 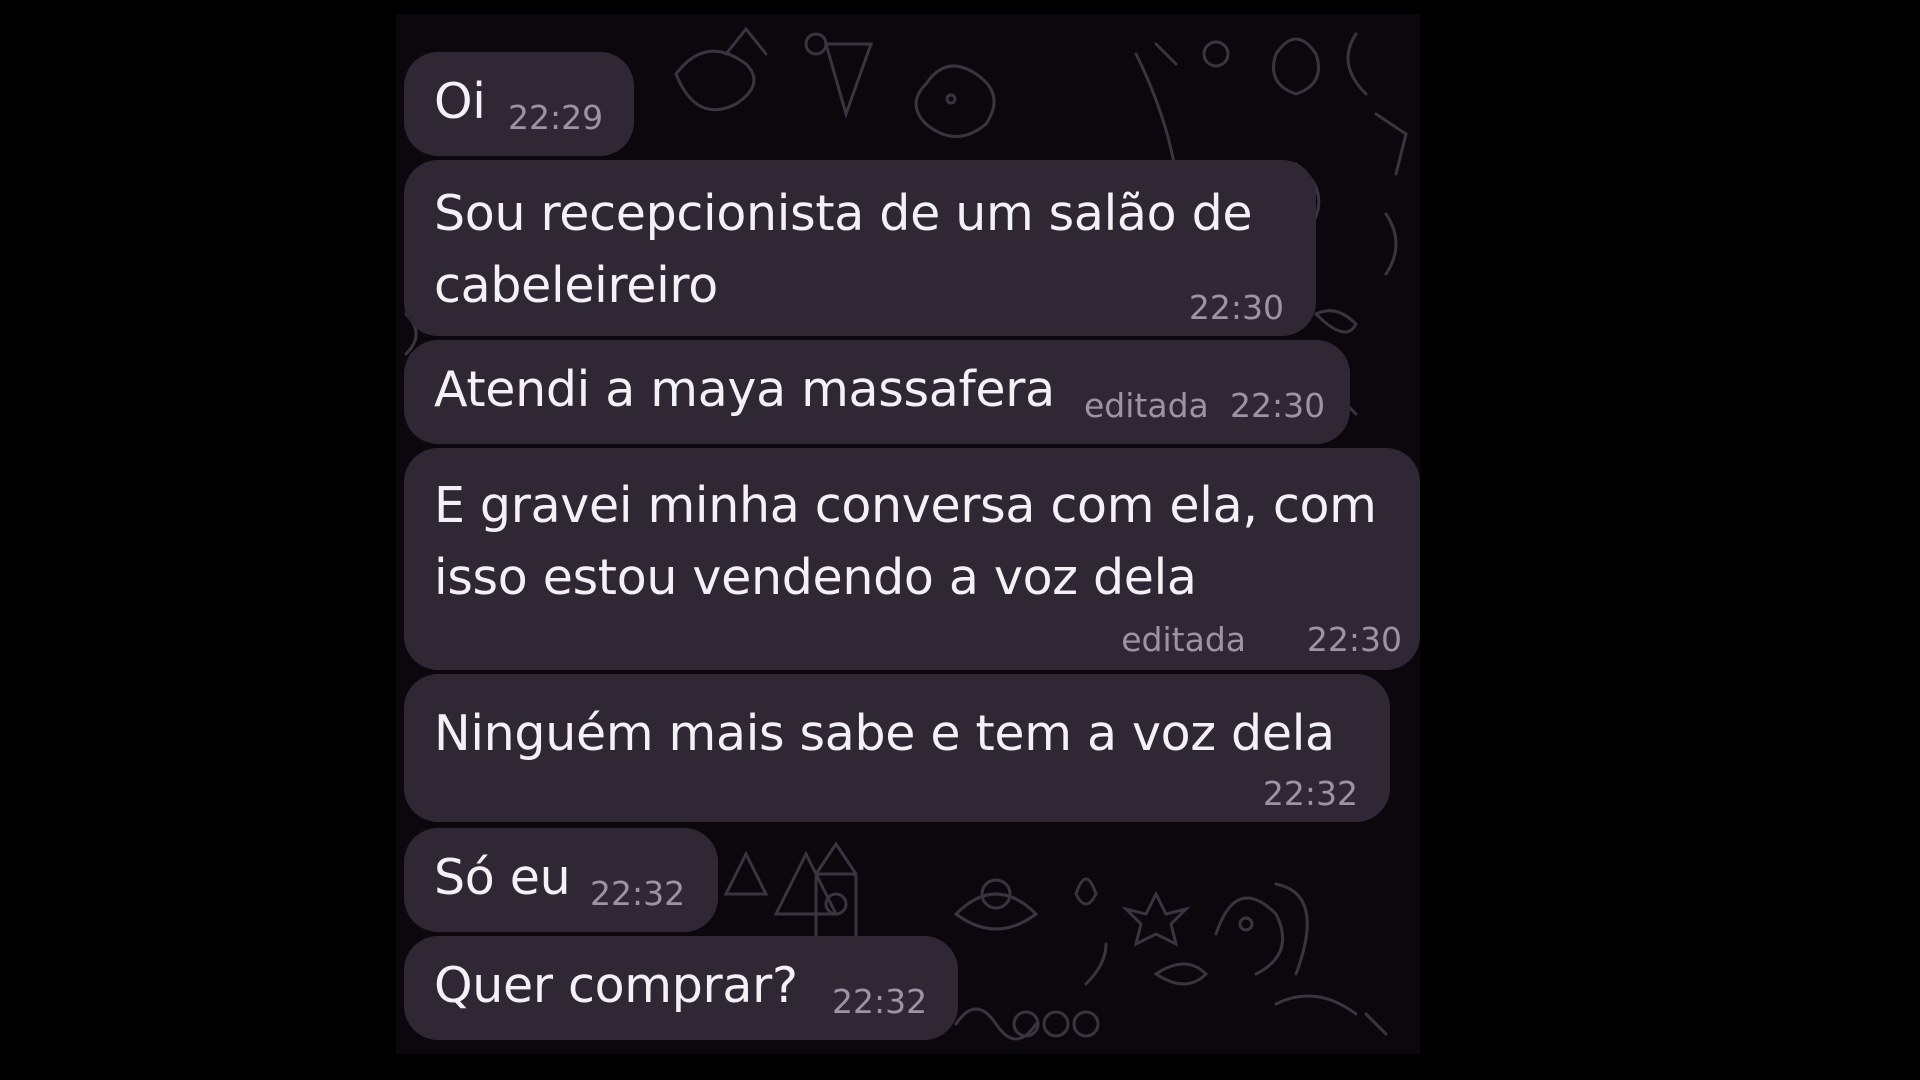 I want to click on message-bubble: Quer comprar? 22:32, so click(x=681, y=988).